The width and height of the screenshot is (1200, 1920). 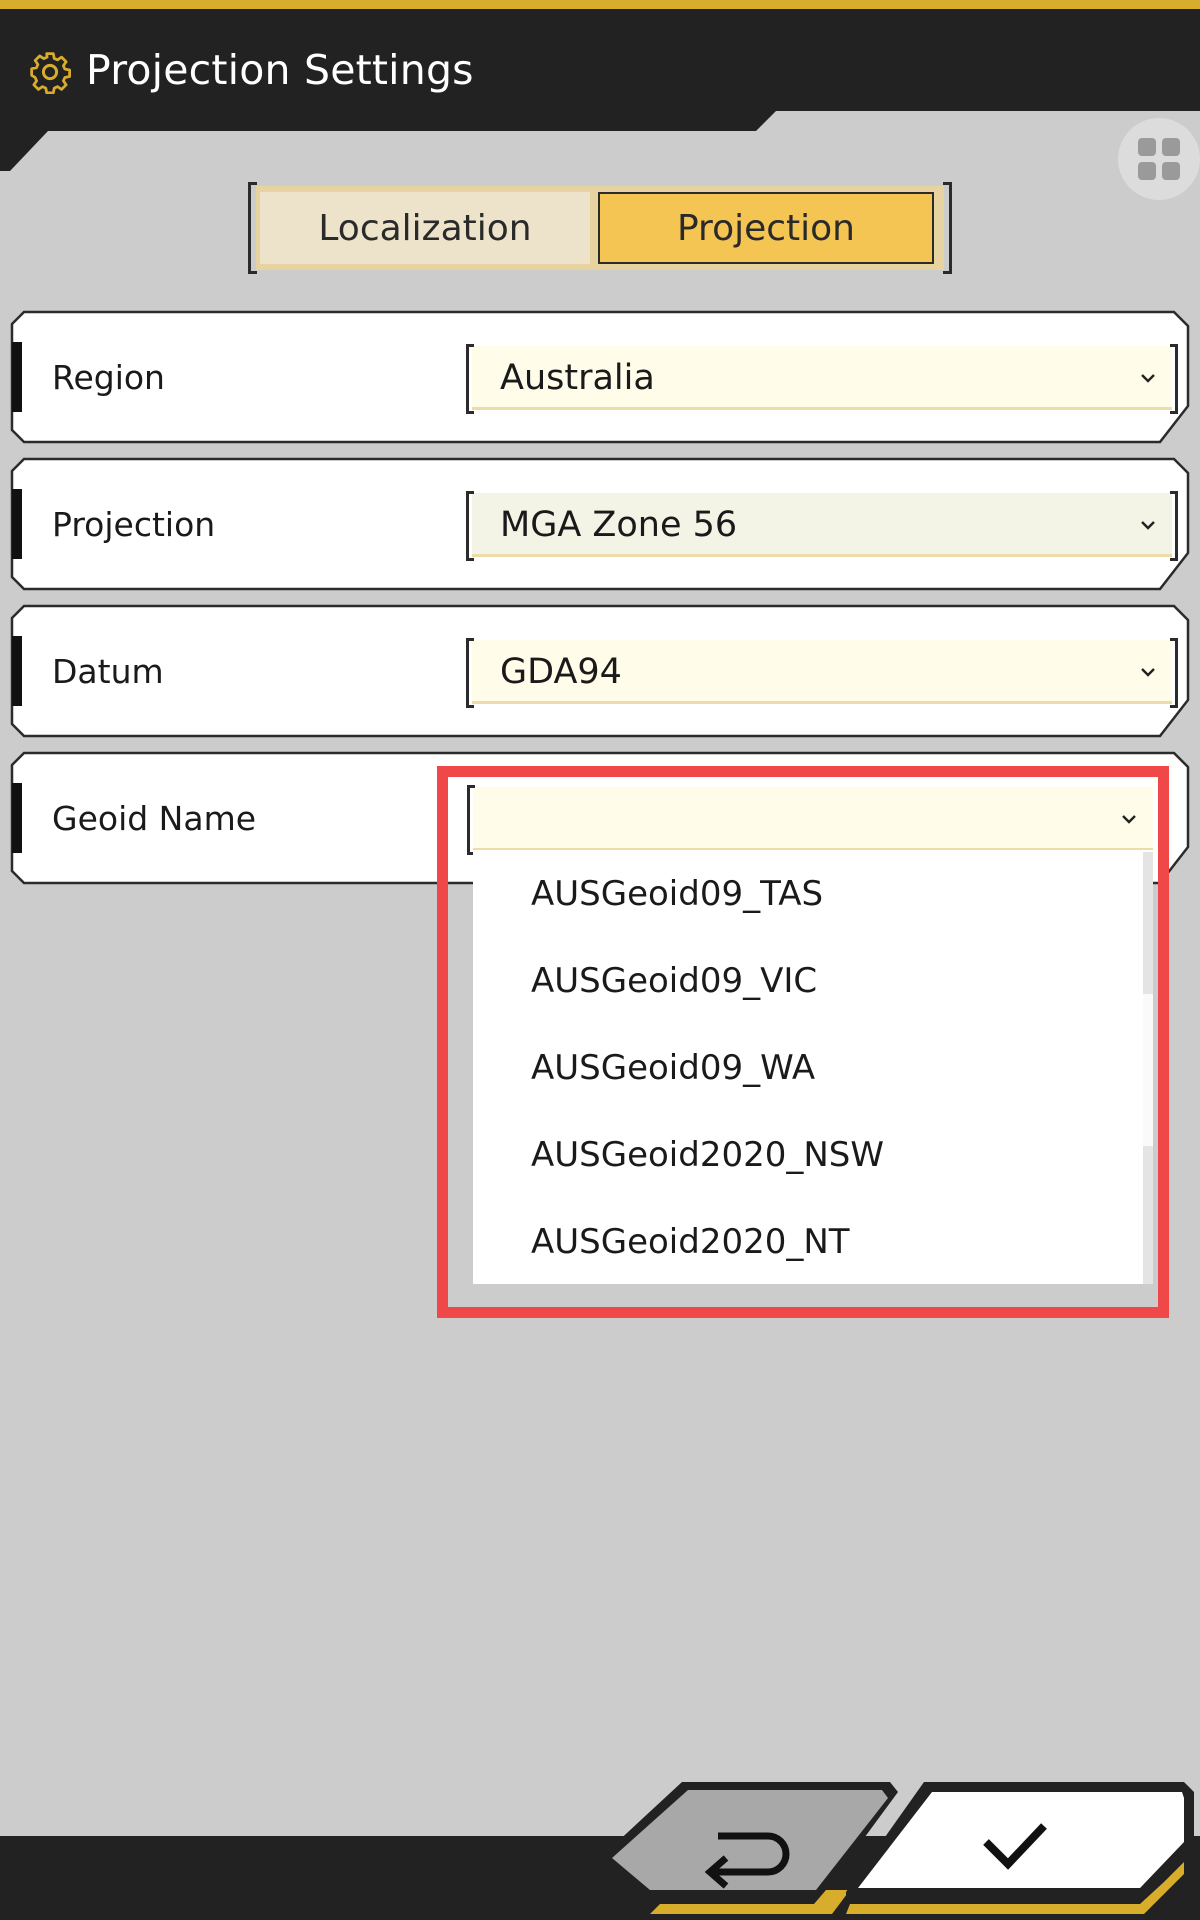 What do you see at coordinates (280, 70) in the screenshot?
I see `page-title: Projection Settings` at bounding box center [280, 70].